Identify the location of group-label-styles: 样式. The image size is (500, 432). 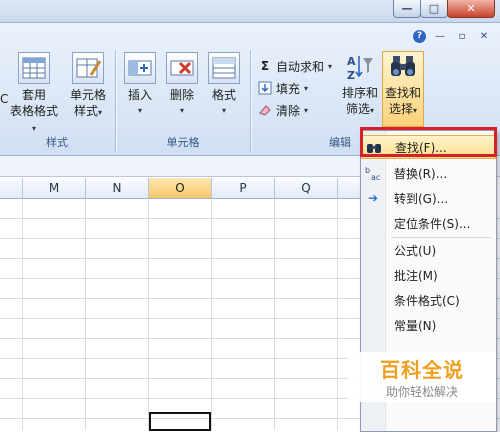
(57, 142).